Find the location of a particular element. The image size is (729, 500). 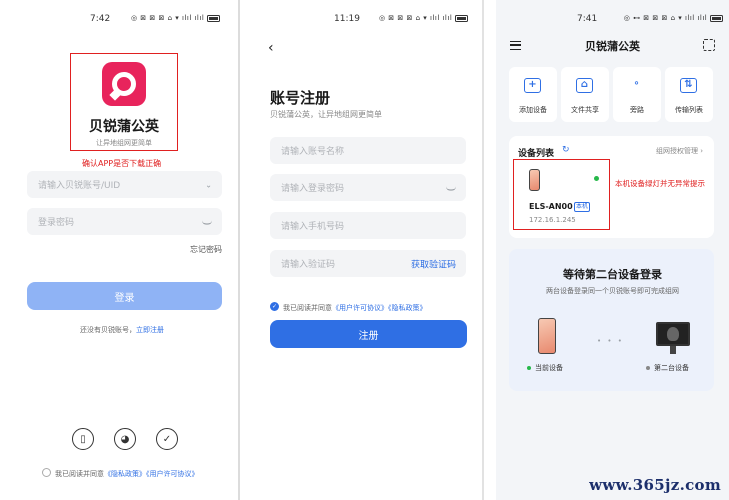

register-button: 注册 is located at coordinates (368, 334).